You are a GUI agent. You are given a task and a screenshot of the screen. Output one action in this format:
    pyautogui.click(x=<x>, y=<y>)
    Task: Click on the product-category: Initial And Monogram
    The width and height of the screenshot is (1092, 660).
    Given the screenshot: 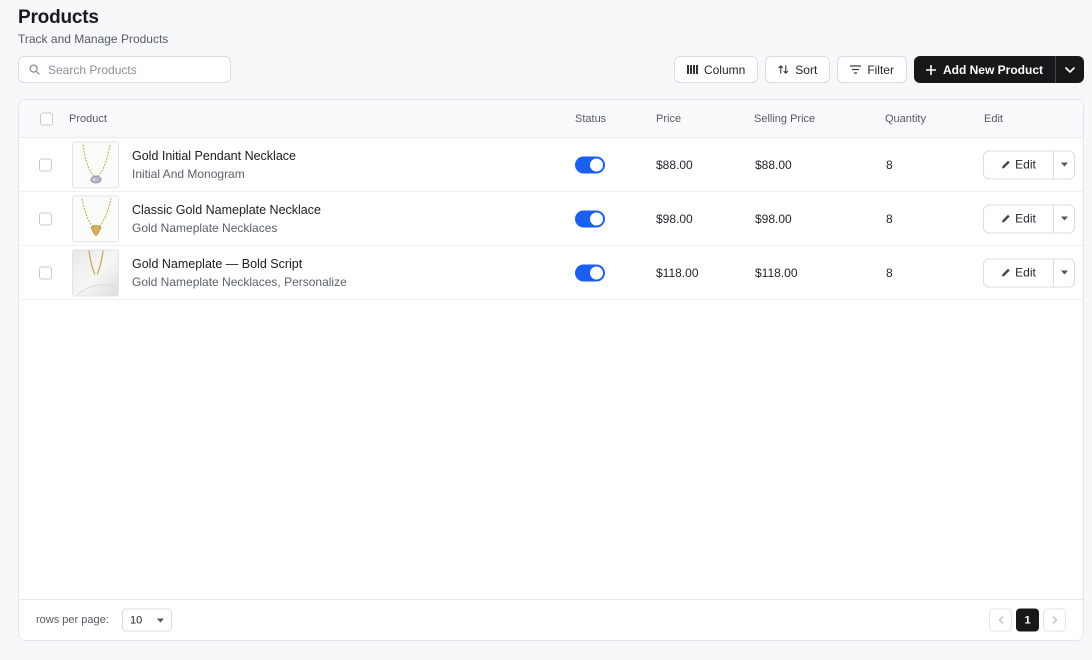 What is the action you would take?
    pyautogui.click(x=188, y=173)
    